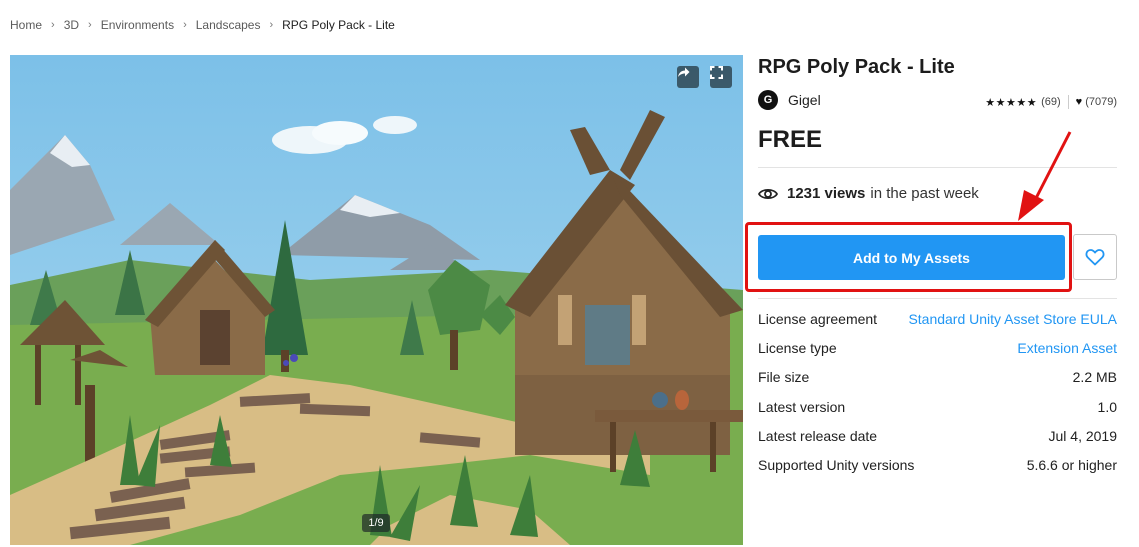 This screenshot has height=547, width=1139. I want to click on share-icon, so click(684, 72).